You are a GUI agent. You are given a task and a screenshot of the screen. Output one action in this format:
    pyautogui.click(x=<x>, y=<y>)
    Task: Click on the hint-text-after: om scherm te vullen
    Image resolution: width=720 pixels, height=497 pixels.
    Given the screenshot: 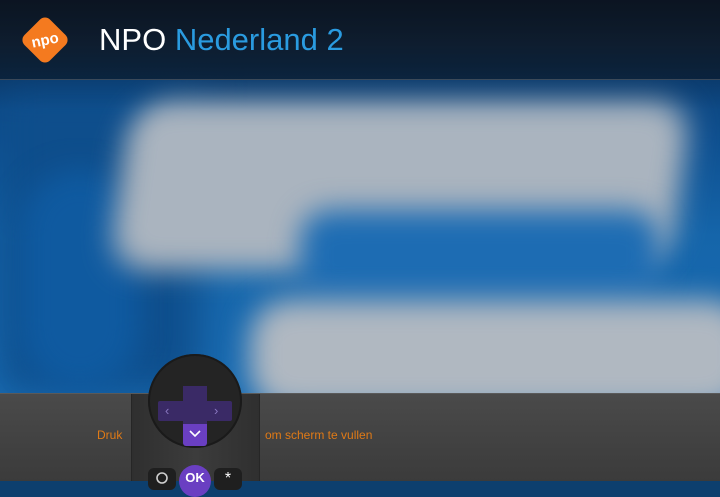 What is the action you would take?
    pyautogui.click(x=319, y=435)
    